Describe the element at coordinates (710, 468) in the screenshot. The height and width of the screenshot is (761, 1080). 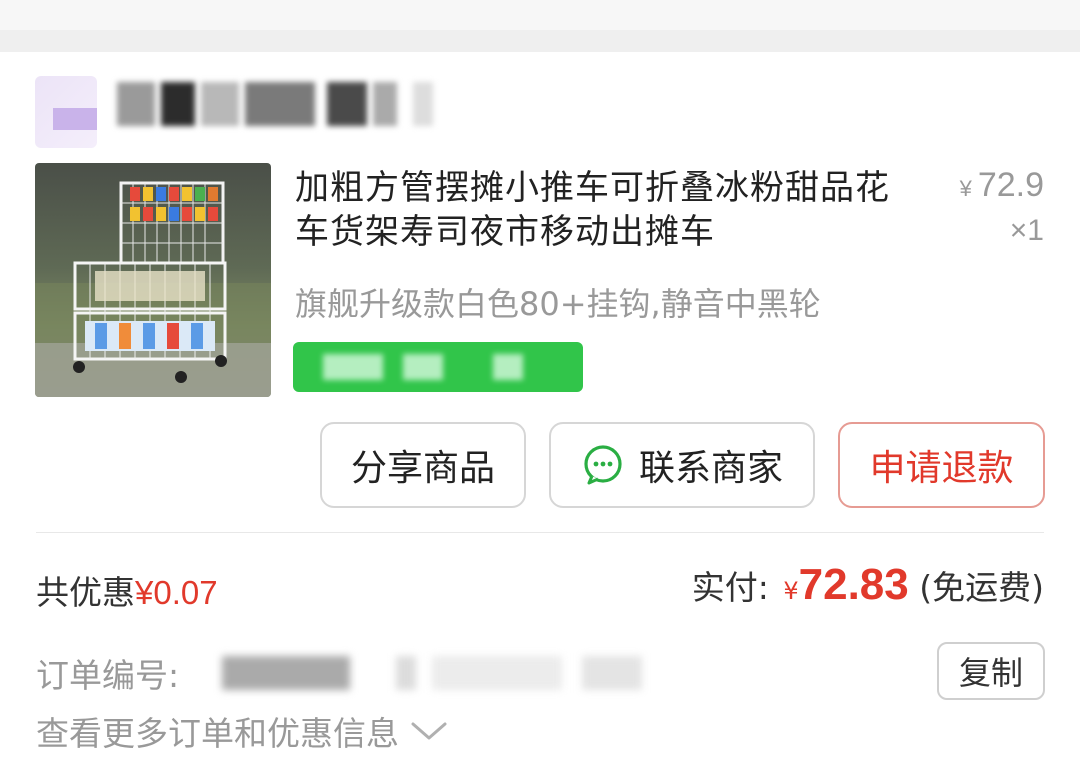
I see `contact-seller-label: 联系商家` at that location.